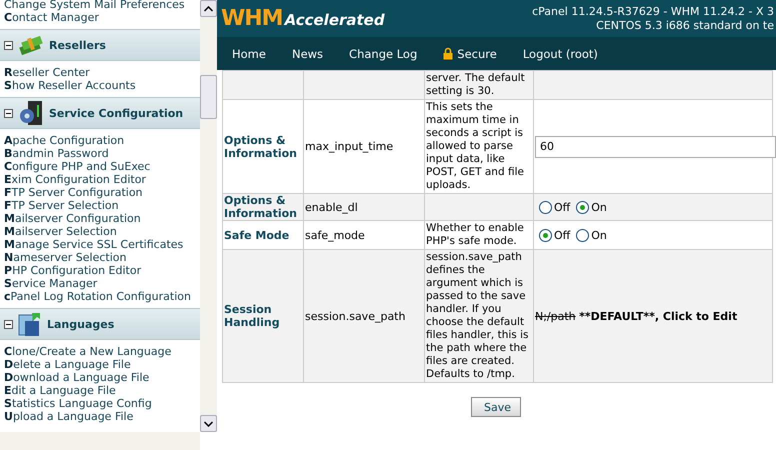  What do you see at coordinates (475, 84) in the screenshot?
I see `description-text: server. The default setting is 30.` at bounding box center [475, 84].